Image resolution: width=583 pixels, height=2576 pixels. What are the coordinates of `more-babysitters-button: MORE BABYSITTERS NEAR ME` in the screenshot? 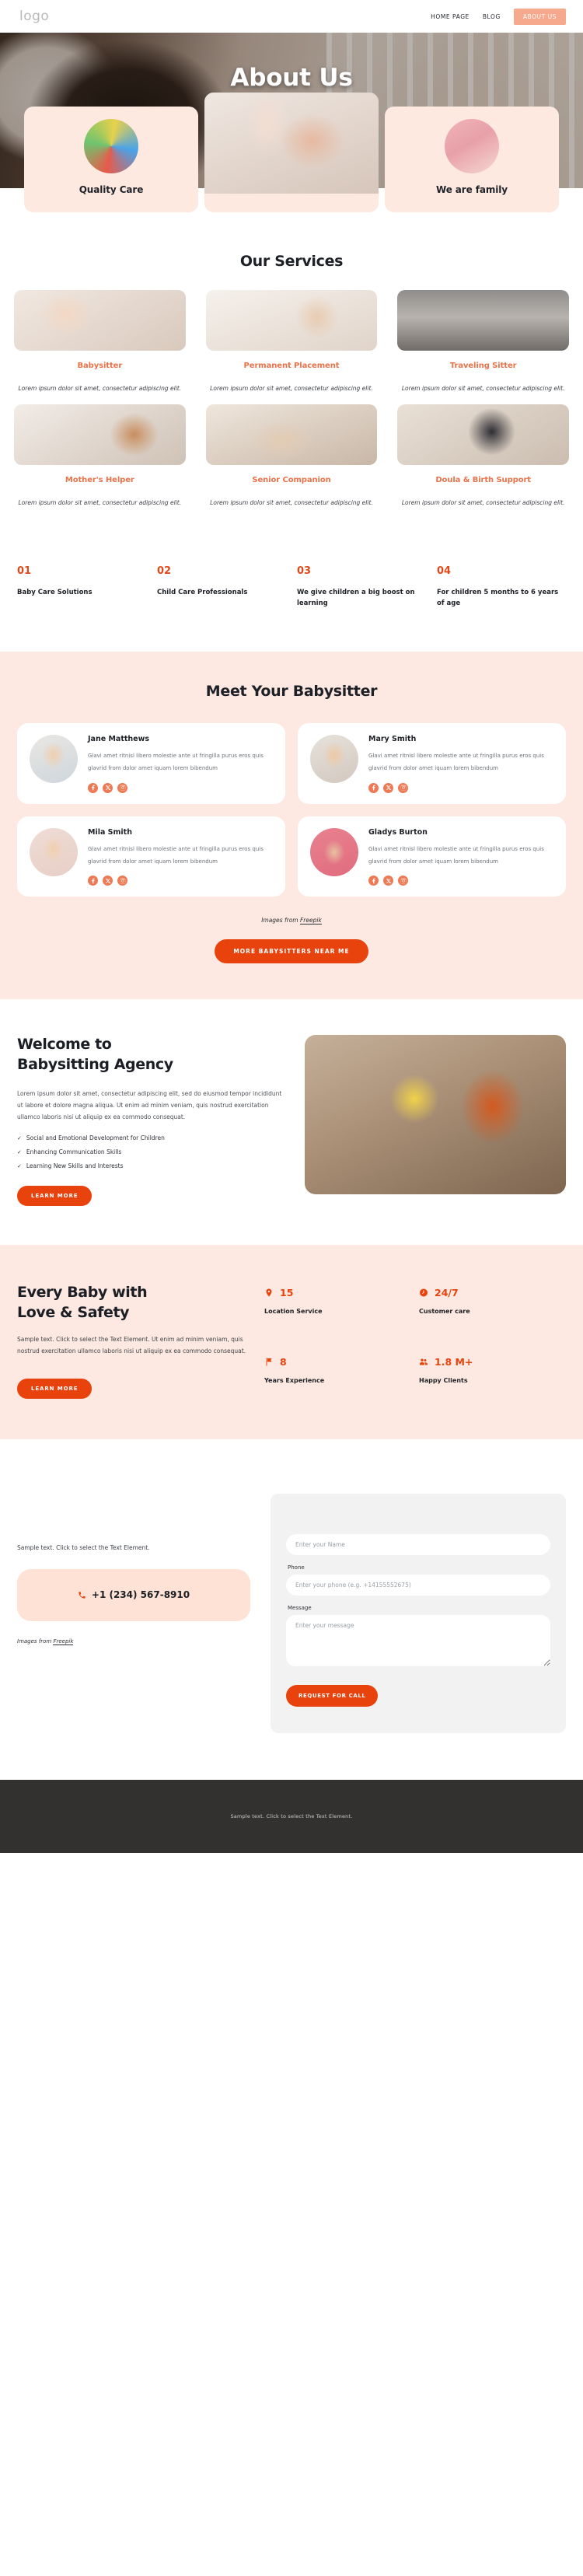 It's located at (291, 951).